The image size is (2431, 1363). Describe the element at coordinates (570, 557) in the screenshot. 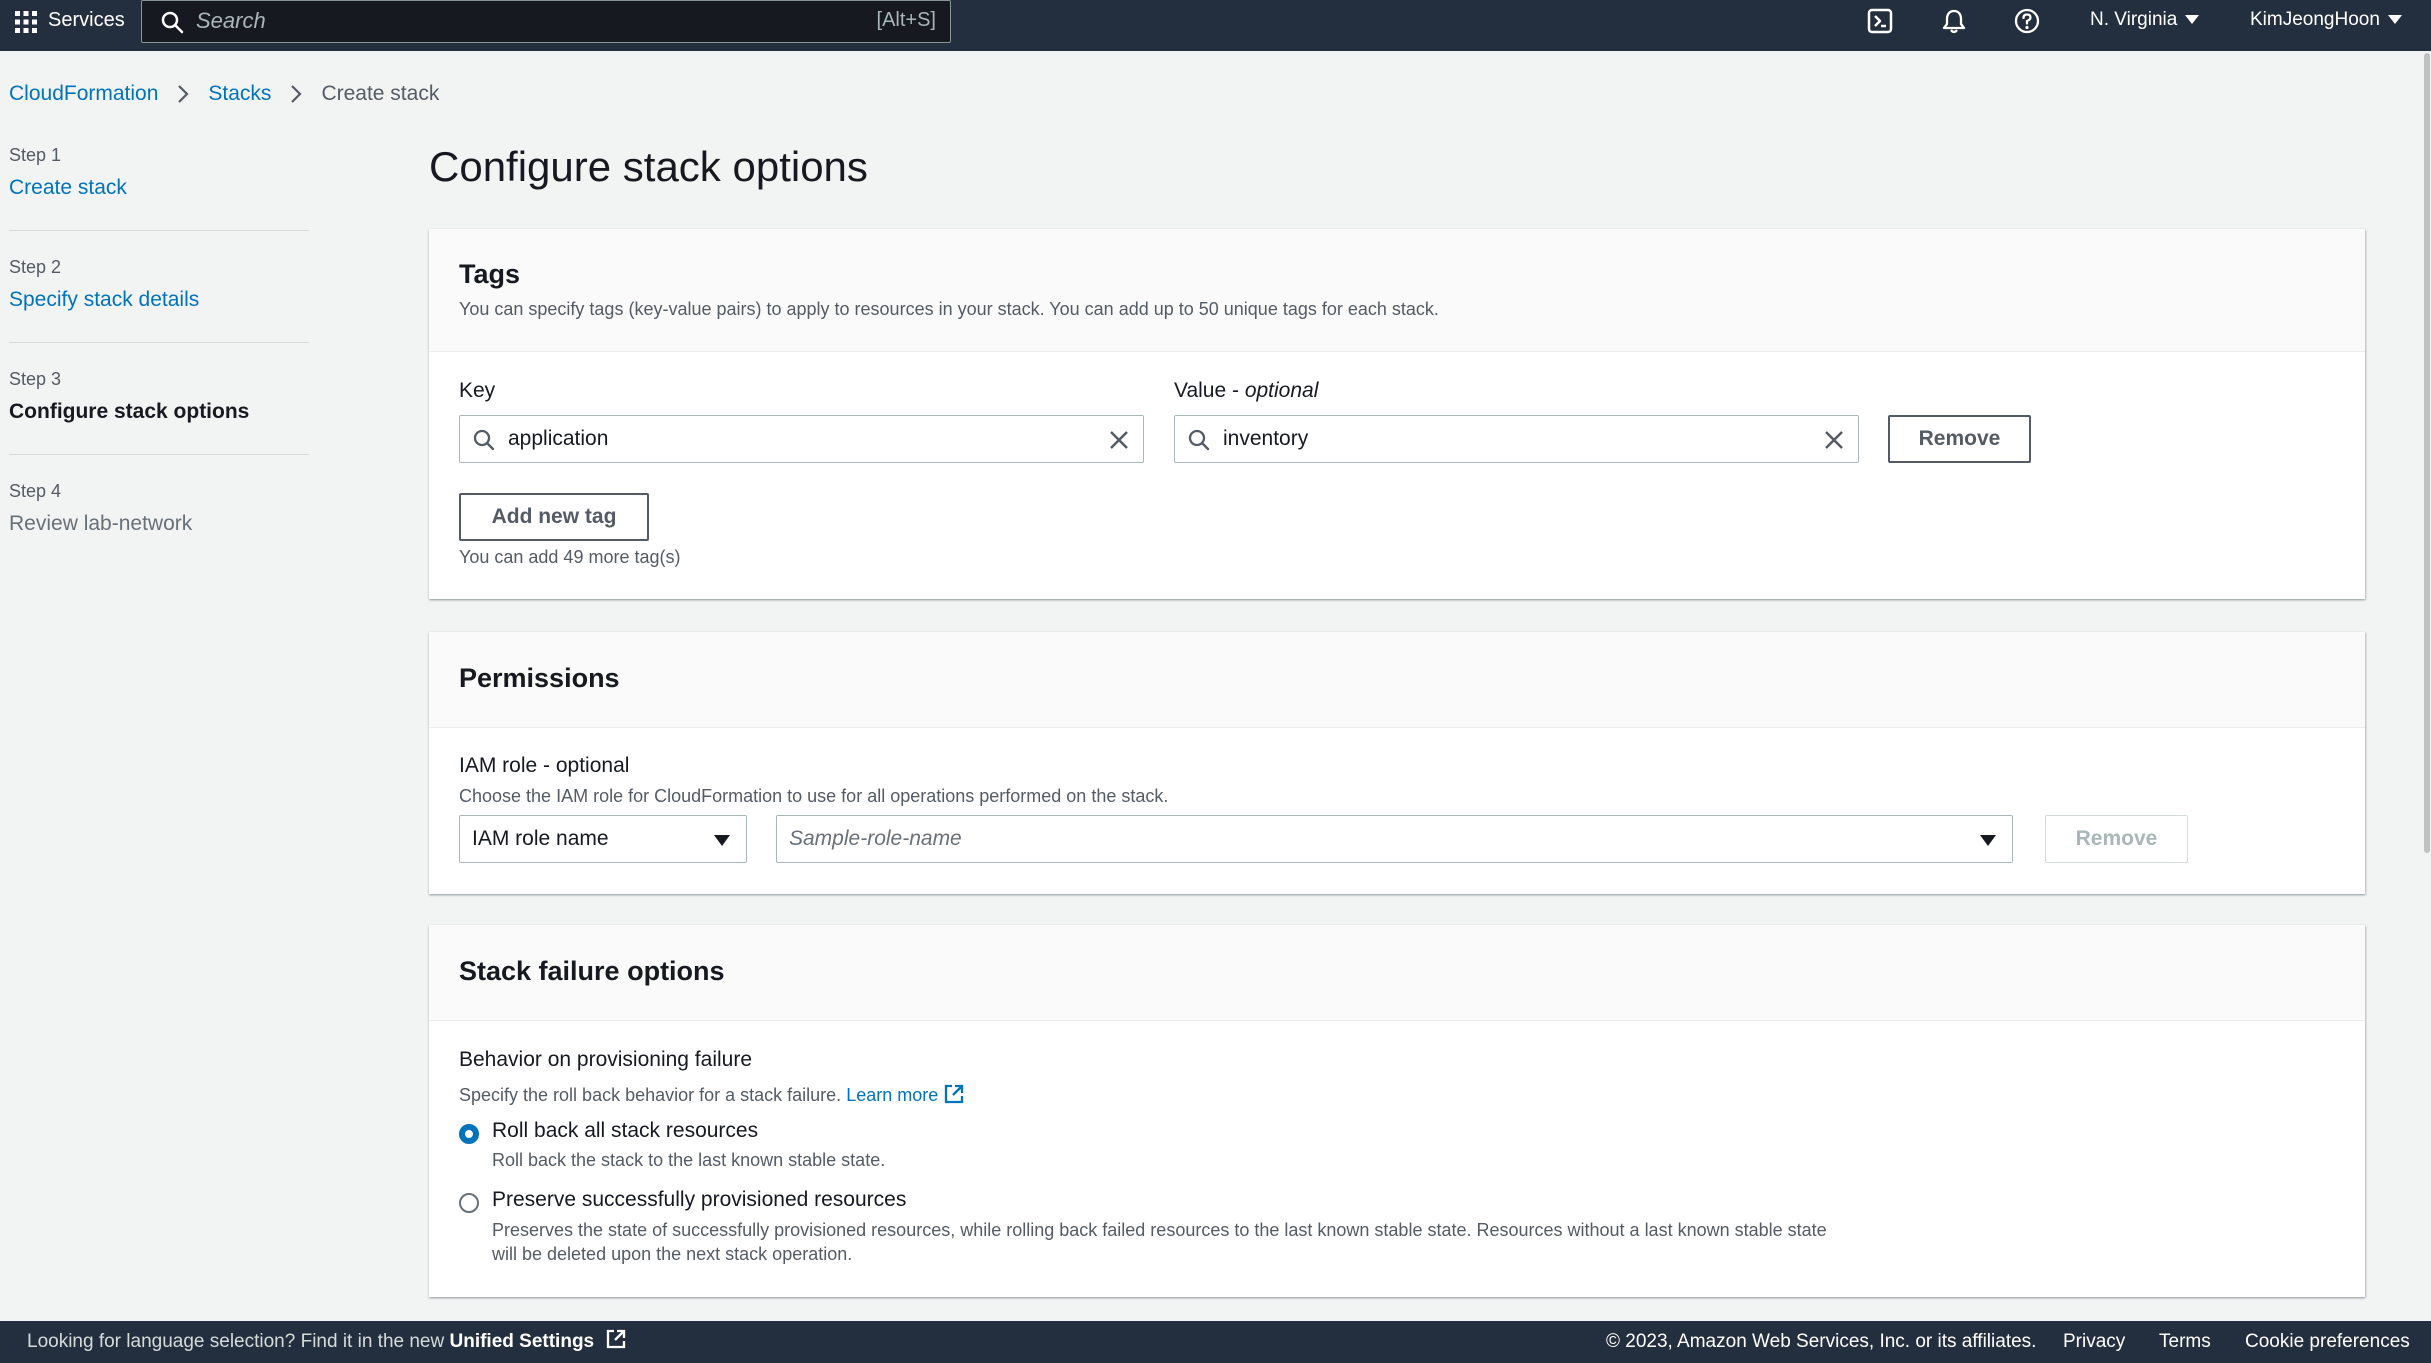

I see `tags-remaining: You can add 49 more tag(s)` at that location.